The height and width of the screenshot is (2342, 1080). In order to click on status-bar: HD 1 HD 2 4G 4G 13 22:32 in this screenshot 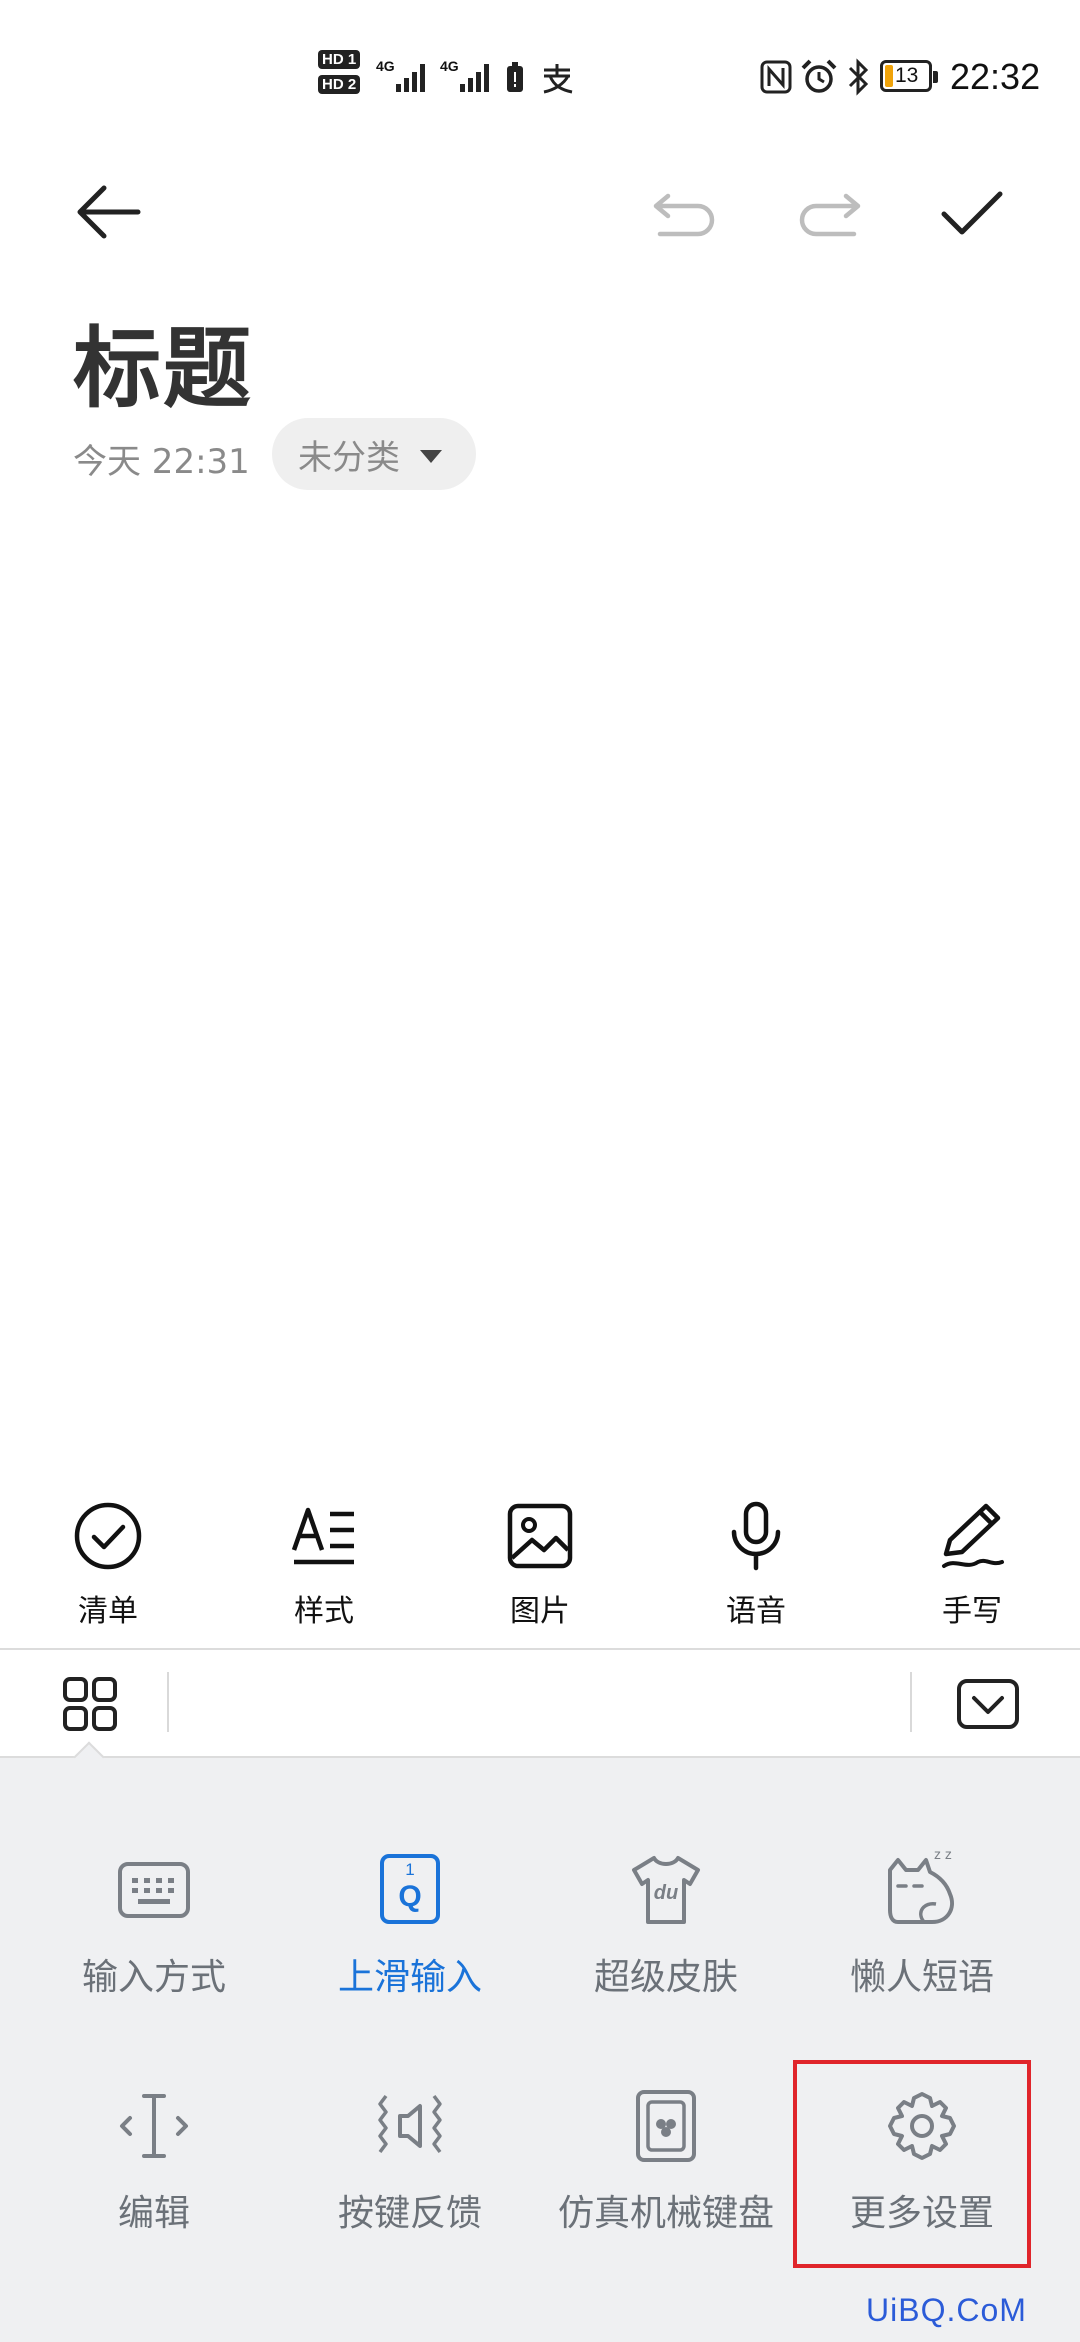, I will do `click(540, 75)`.